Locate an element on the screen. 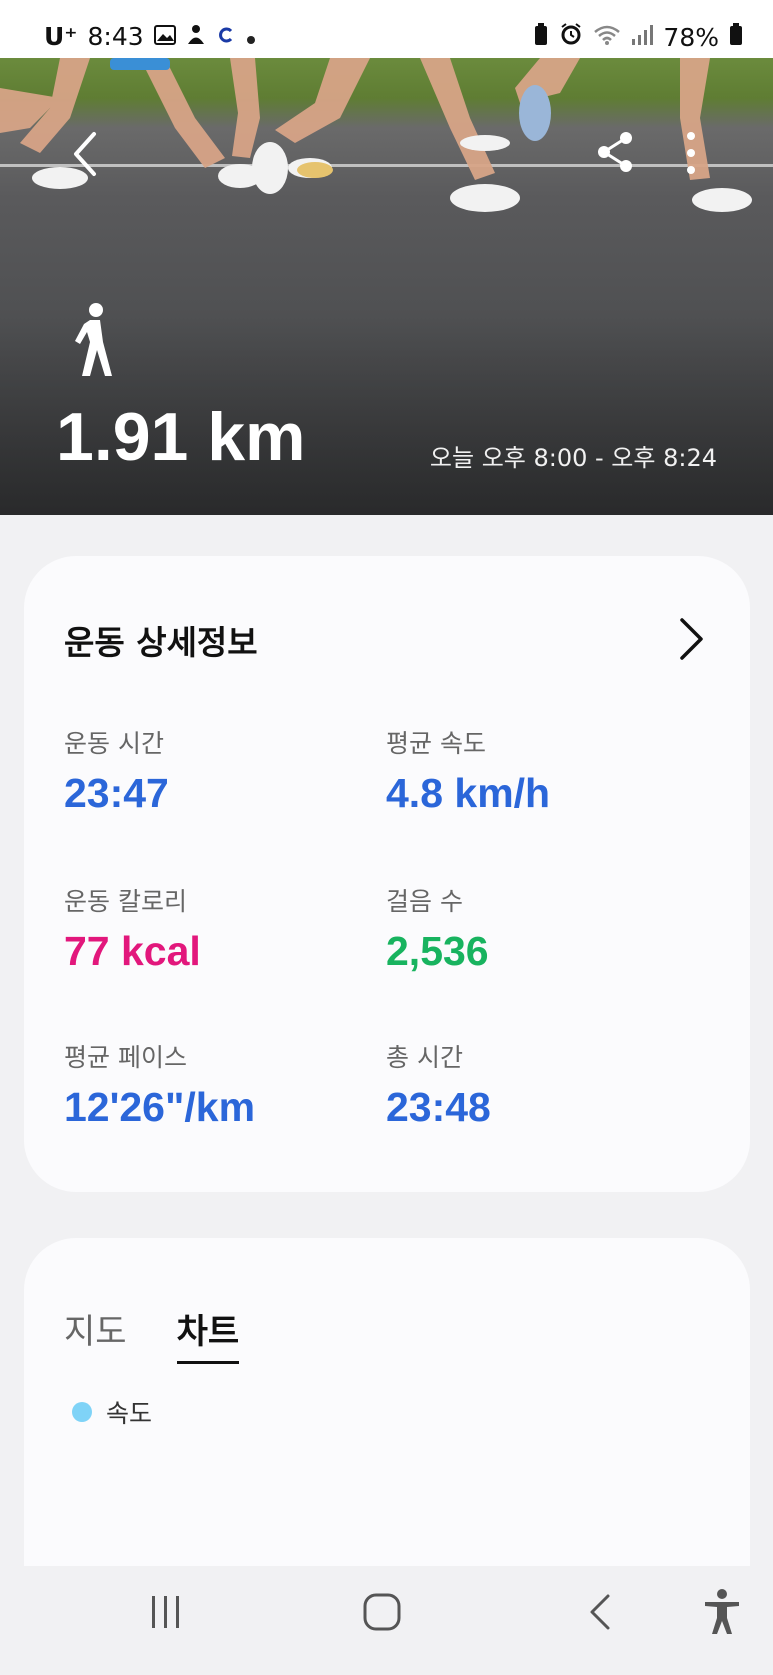 The height and width of the screenshot is (1675, 773). accessibility-button is located at coordinates (722, 1612).